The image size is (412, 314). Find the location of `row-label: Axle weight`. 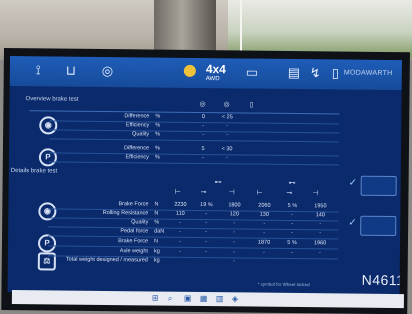

row-label: Axle weight is located at coordinates (134, 251).